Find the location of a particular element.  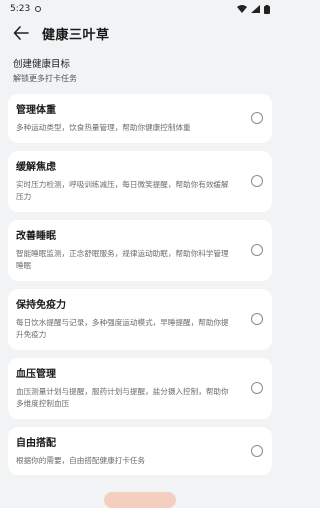

confirm-button is located at coordinates (140, 500).